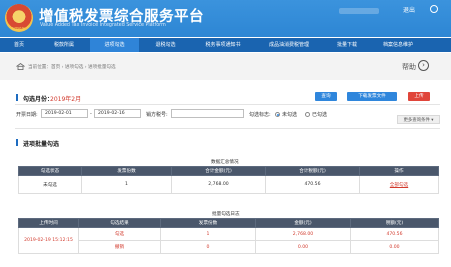  I want to click on date-range-dash: -, so click(91, 114).